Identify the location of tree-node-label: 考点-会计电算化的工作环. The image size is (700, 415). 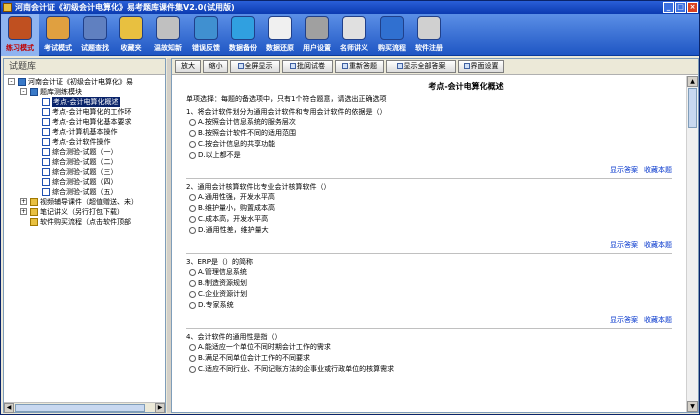
(92, 112).